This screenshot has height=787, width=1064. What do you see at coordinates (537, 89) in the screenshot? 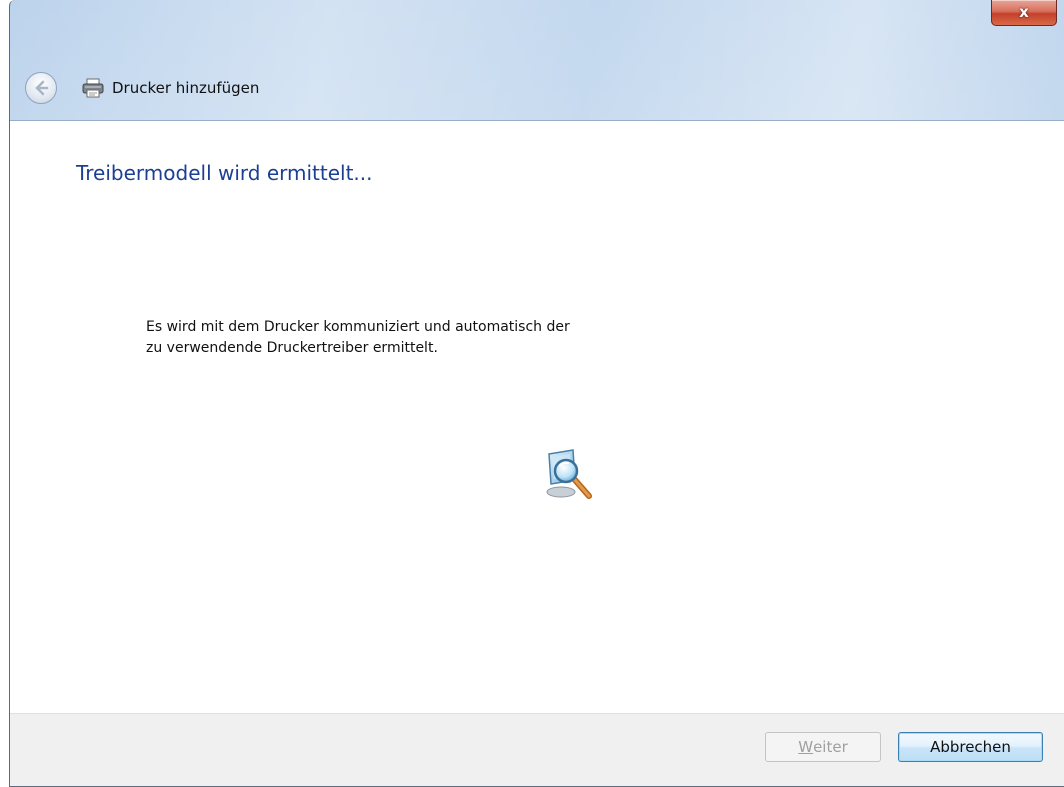
I see `navigation-bar: Drucker hinzufügen` at bounding box center [537, 89].